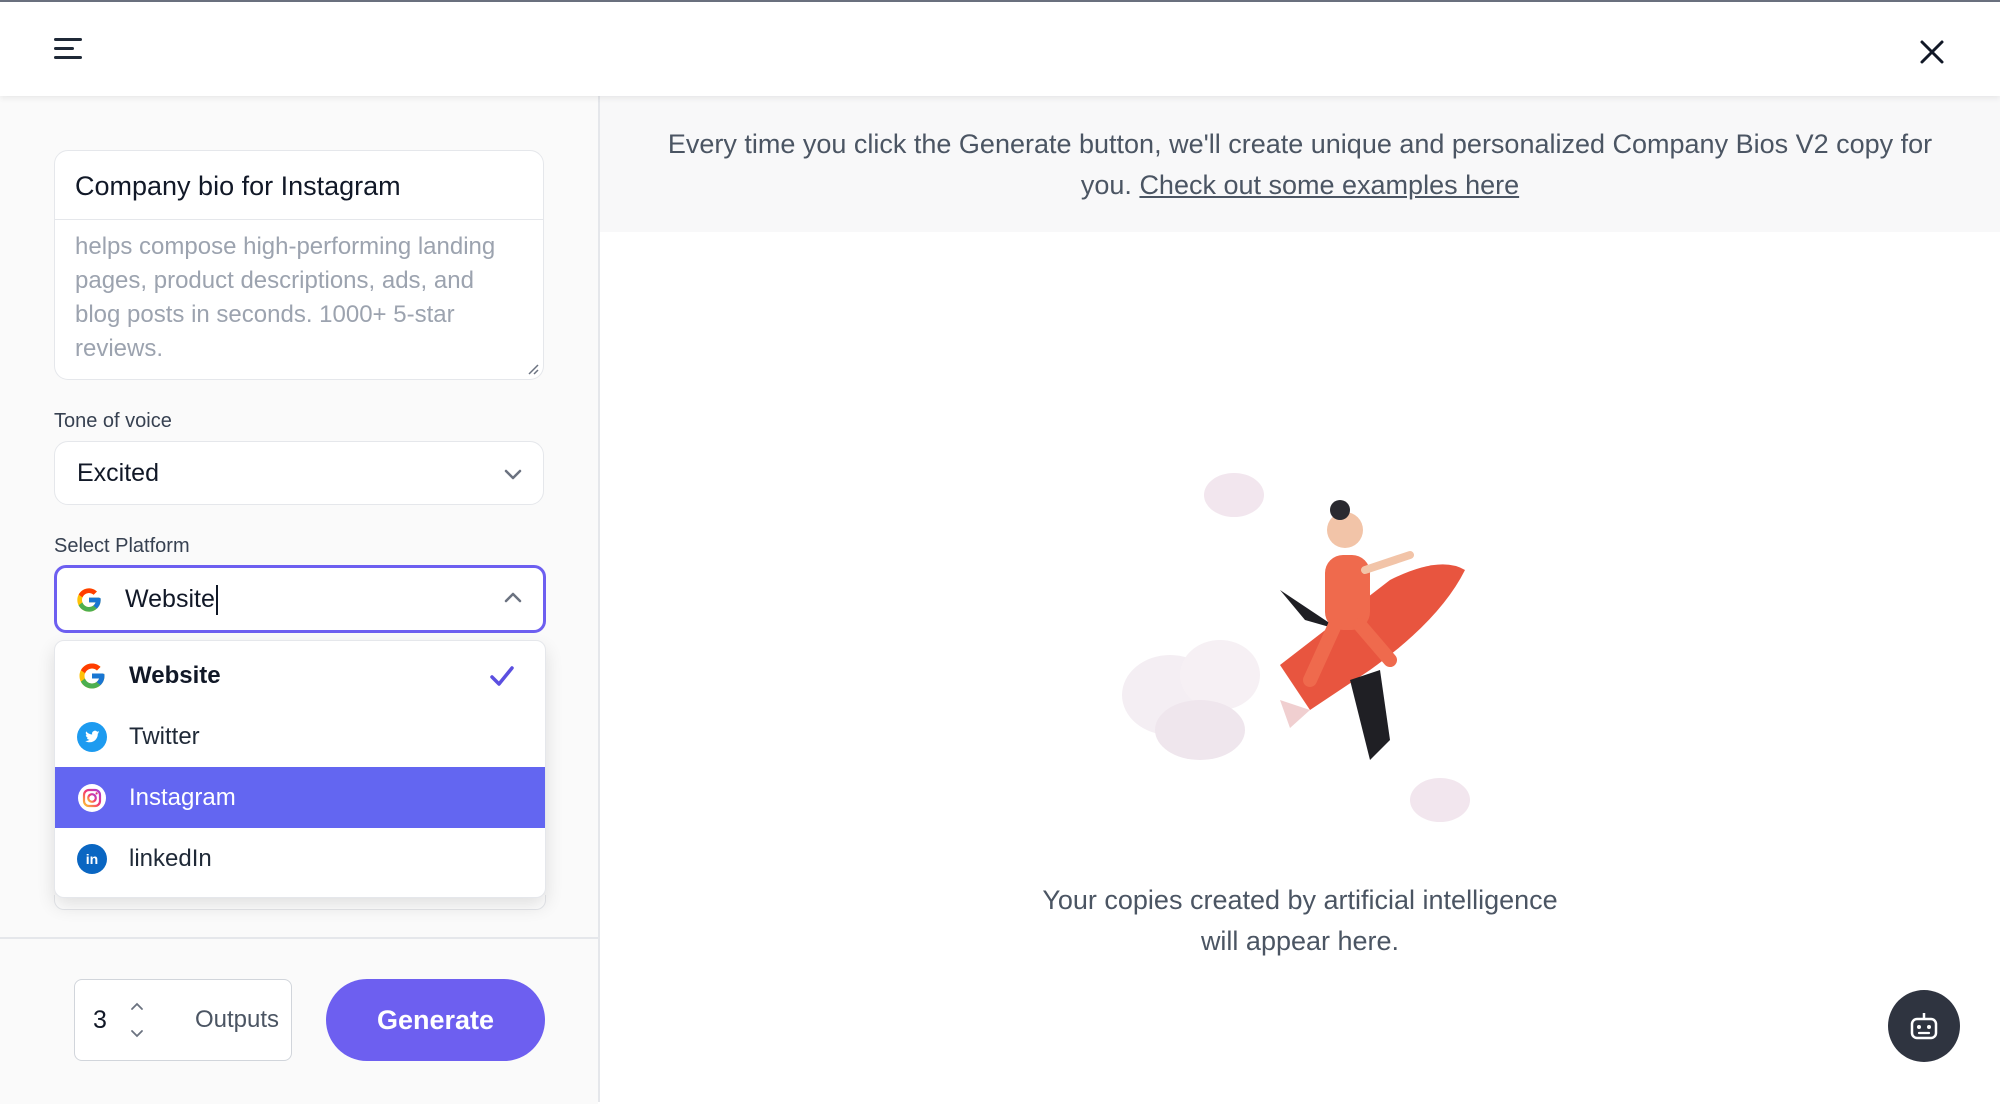 The height and width of the screenshot is (1104, 2000). What do you see at coordinates (1000, 49) in the screenshot?
I see `top-header` at bounding box center [1000, 49].